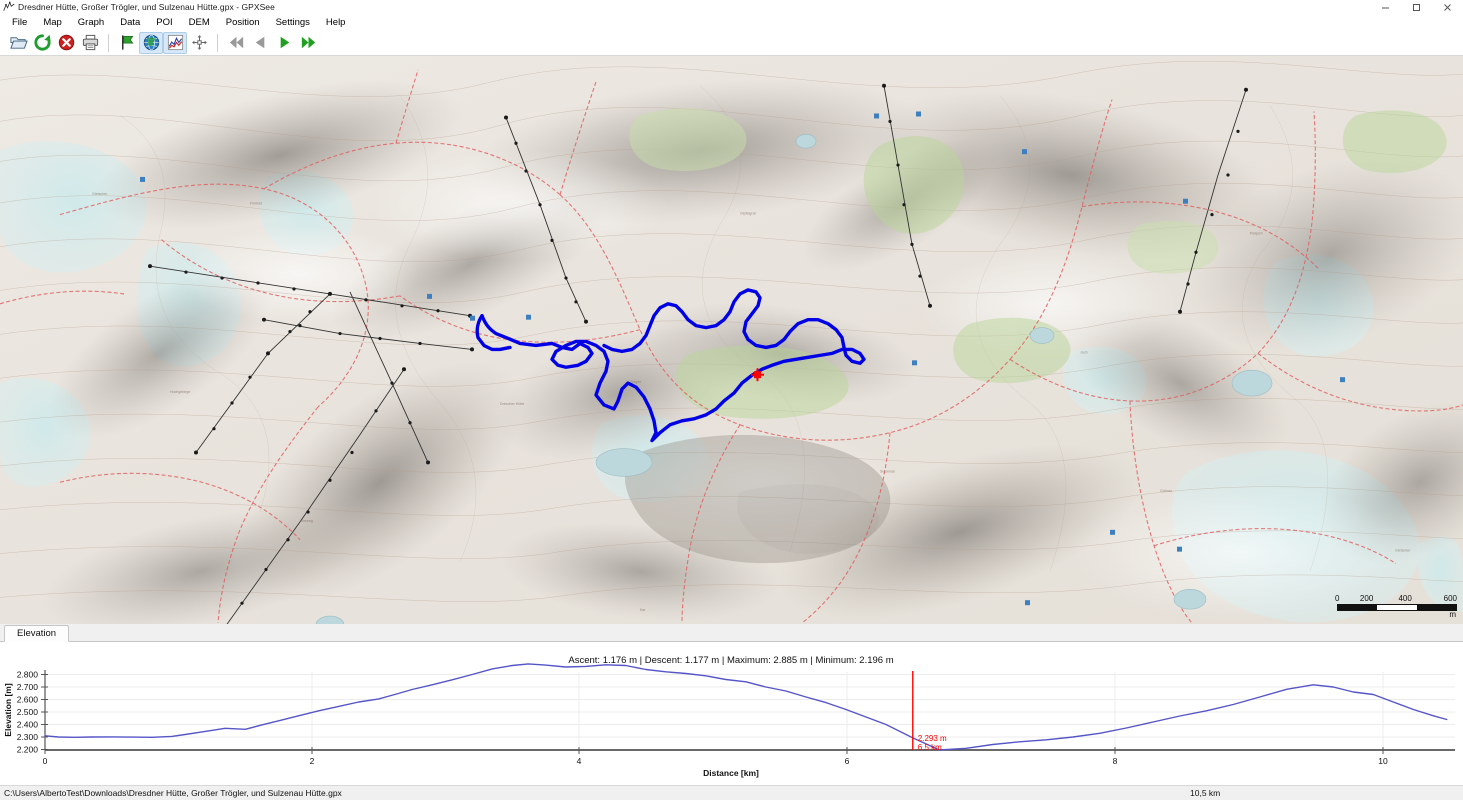  Describe the element at coordinates (512, 404) in the screenshot. I see `svg-text: Dresdner Hütte` at that location.